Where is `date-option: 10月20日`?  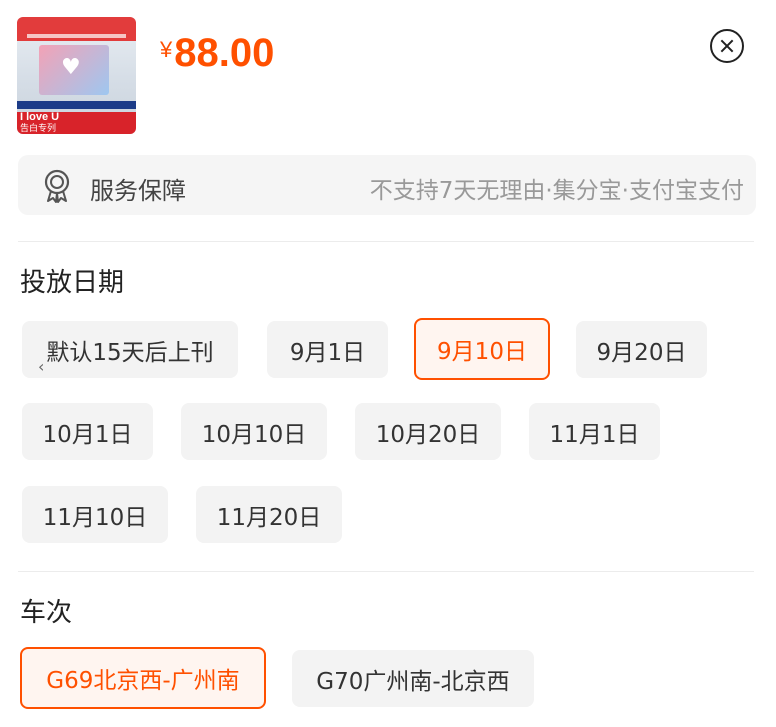
date-option: 10月20日 is located at coordinates (428, 431).